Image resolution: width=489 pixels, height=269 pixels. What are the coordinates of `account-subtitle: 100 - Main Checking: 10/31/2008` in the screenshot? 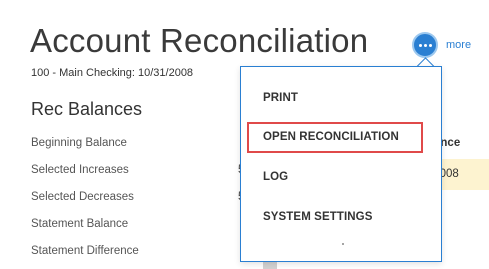 It's located at (112, 73).